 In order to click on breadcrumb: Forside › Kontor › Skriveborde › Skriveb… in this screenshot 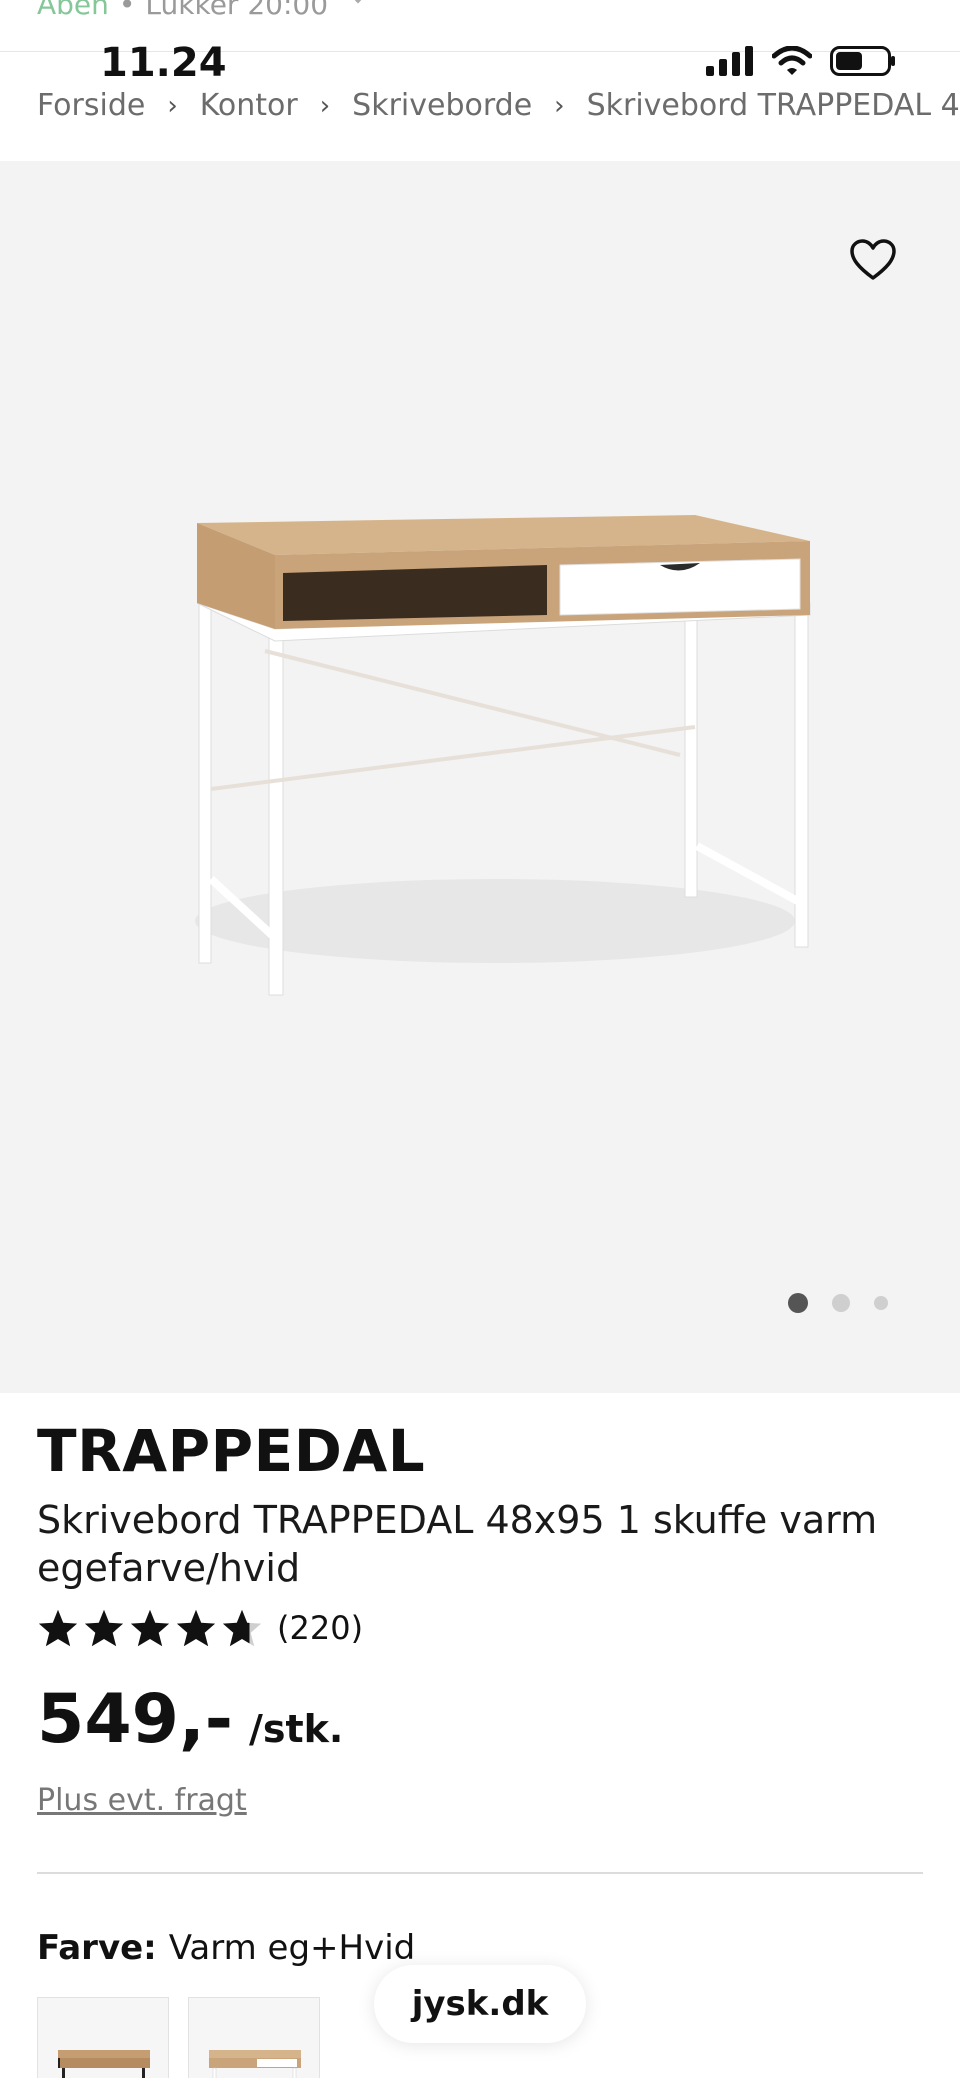, I will do `click(498, 105)`.